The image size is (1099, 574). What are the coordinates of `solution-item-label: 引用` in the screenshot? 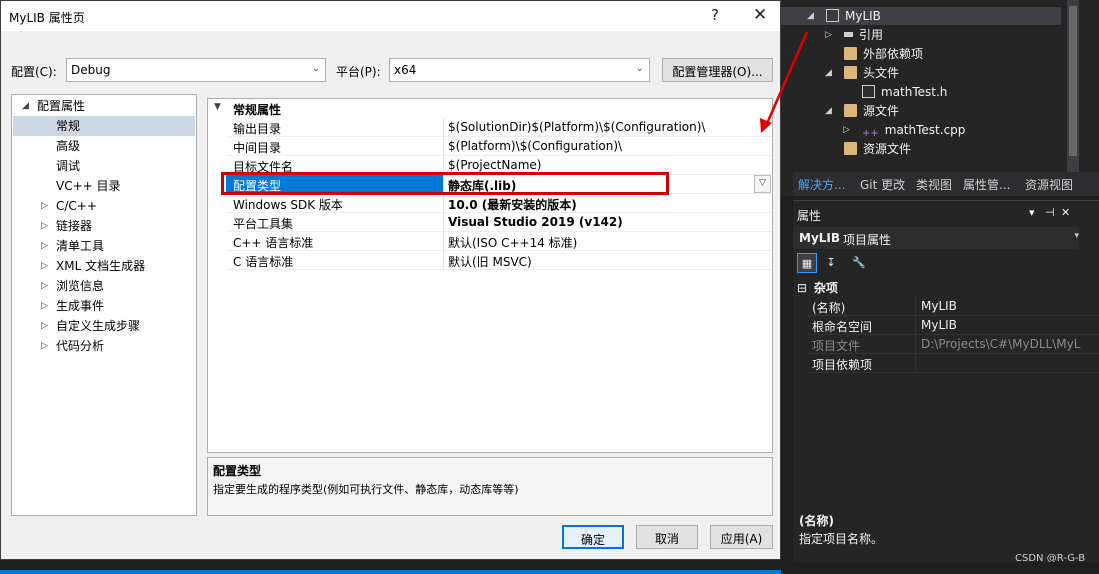 It's located at (871, 35).